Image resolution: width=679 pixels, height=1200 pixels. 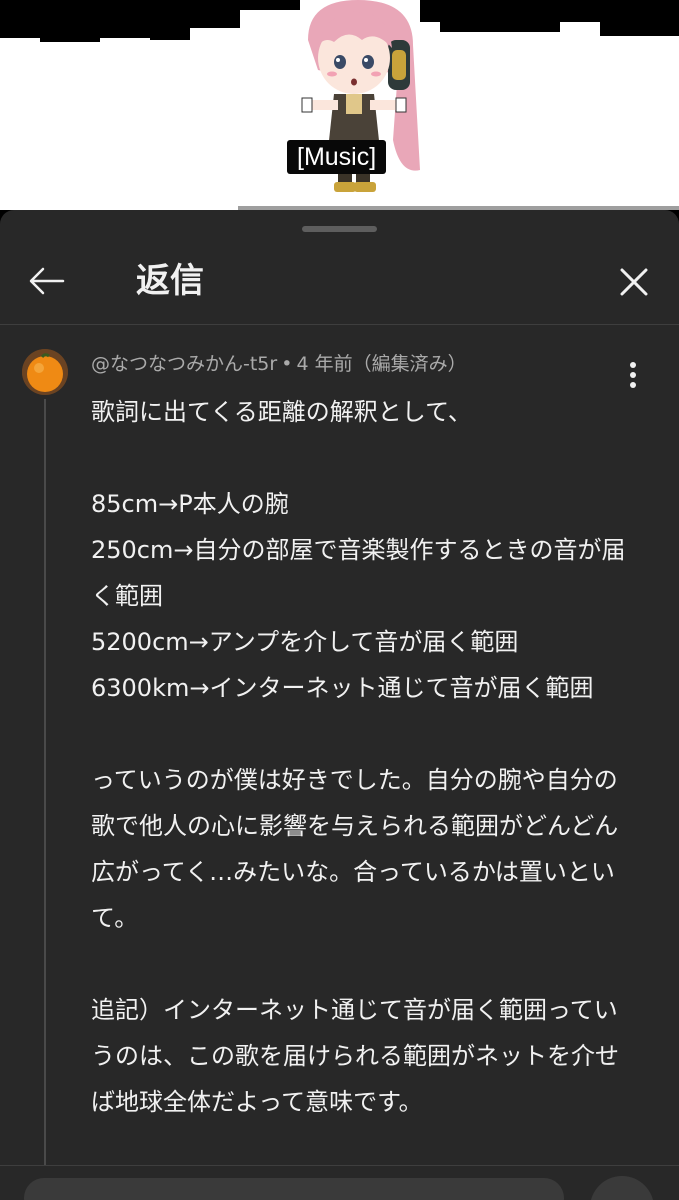 I want to click on comment-author: @なつなつみかん-t5r, so click(x=184, y=364).